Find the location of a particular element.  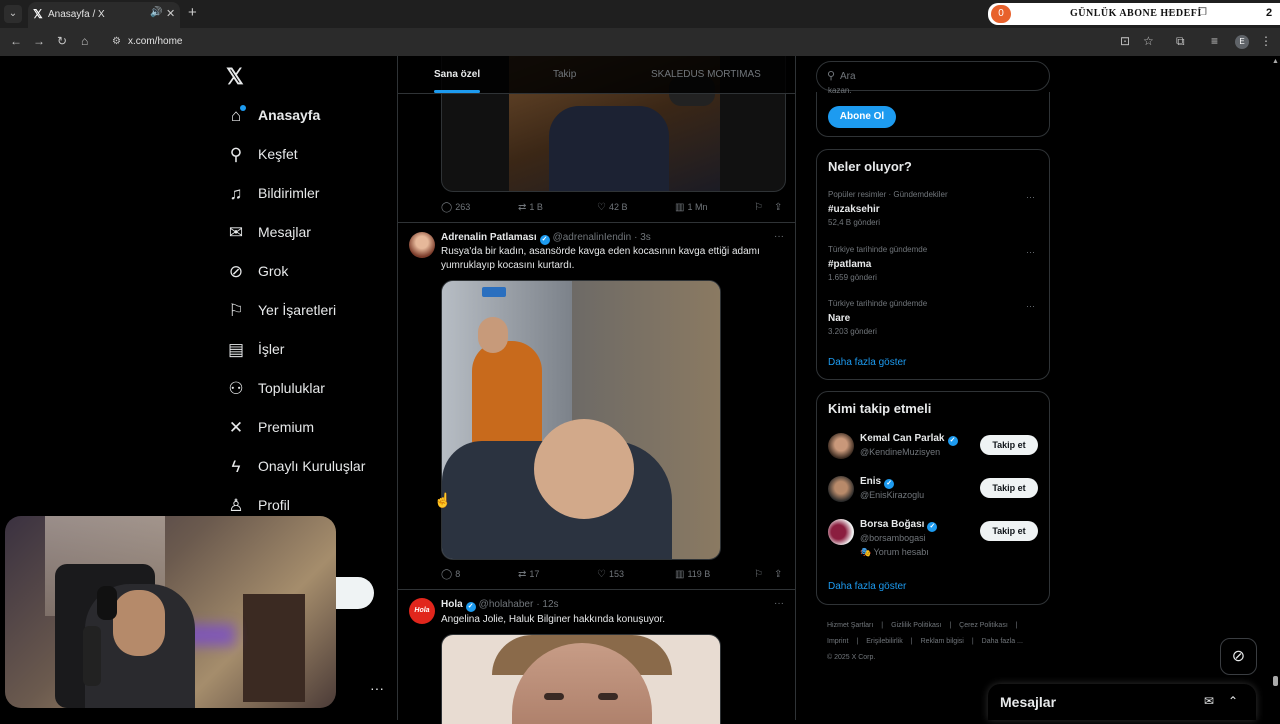

nav-item-verified-orgs: ϟ Onaylı Kuruluşlar is located at coordinates (311, 468).